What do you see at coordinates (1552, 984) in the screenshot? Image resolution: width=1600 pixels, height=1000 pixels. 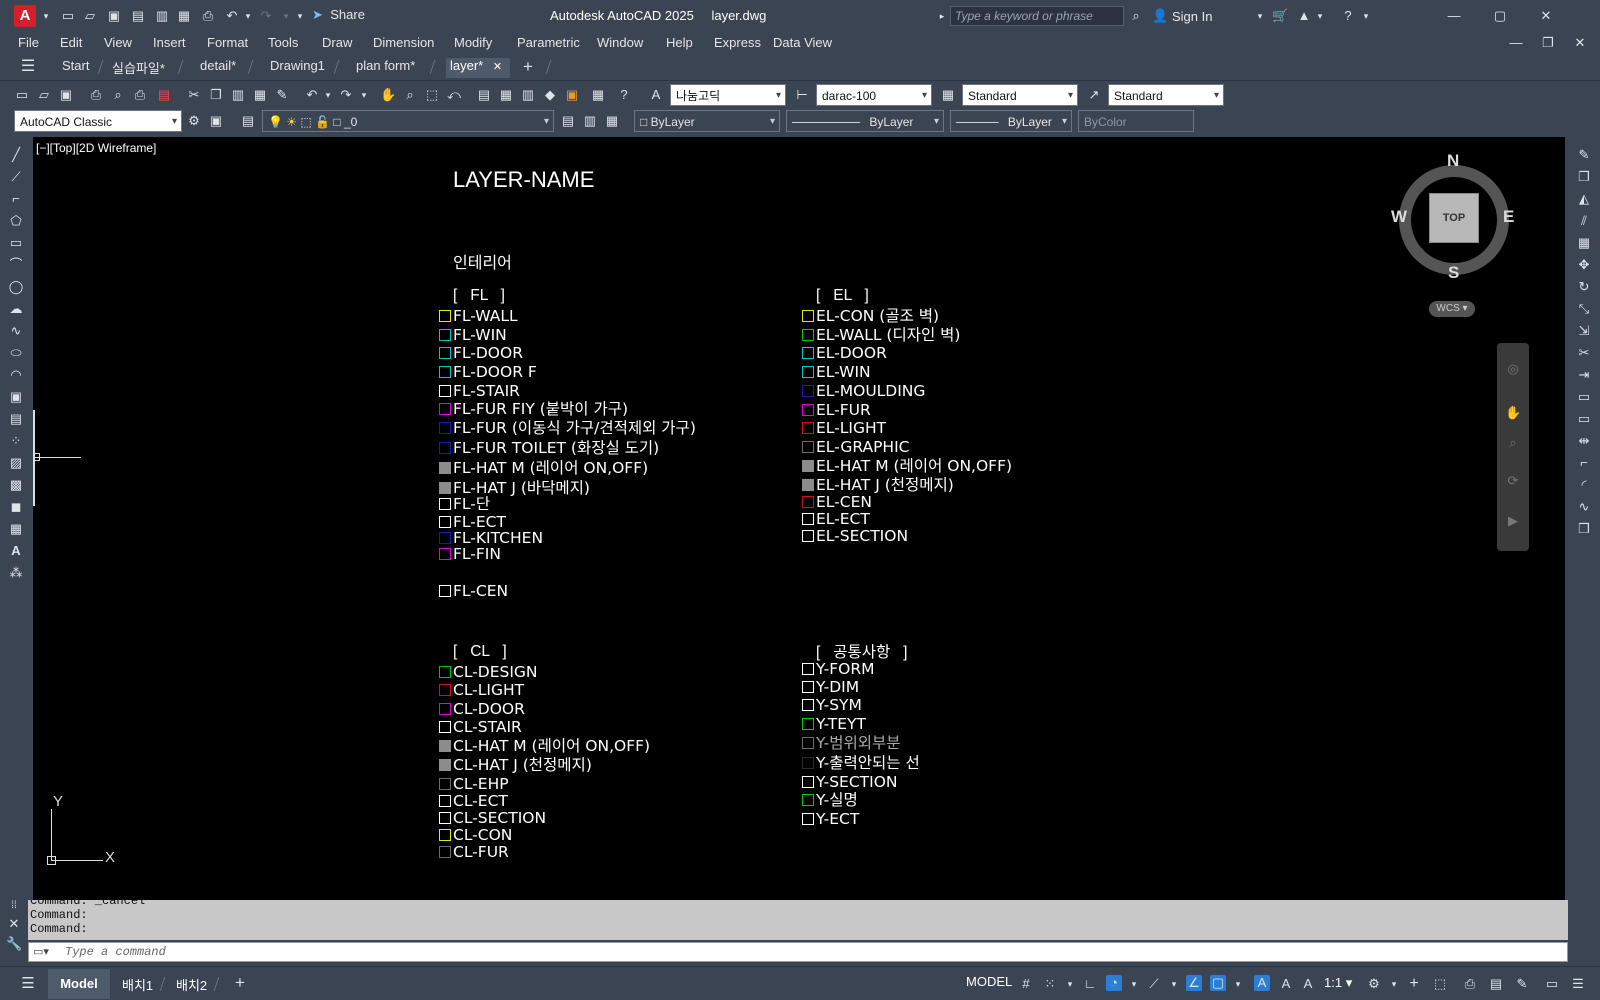 I see `clean-screen-status-icon: ▭` at bounding box center [1552, 984].